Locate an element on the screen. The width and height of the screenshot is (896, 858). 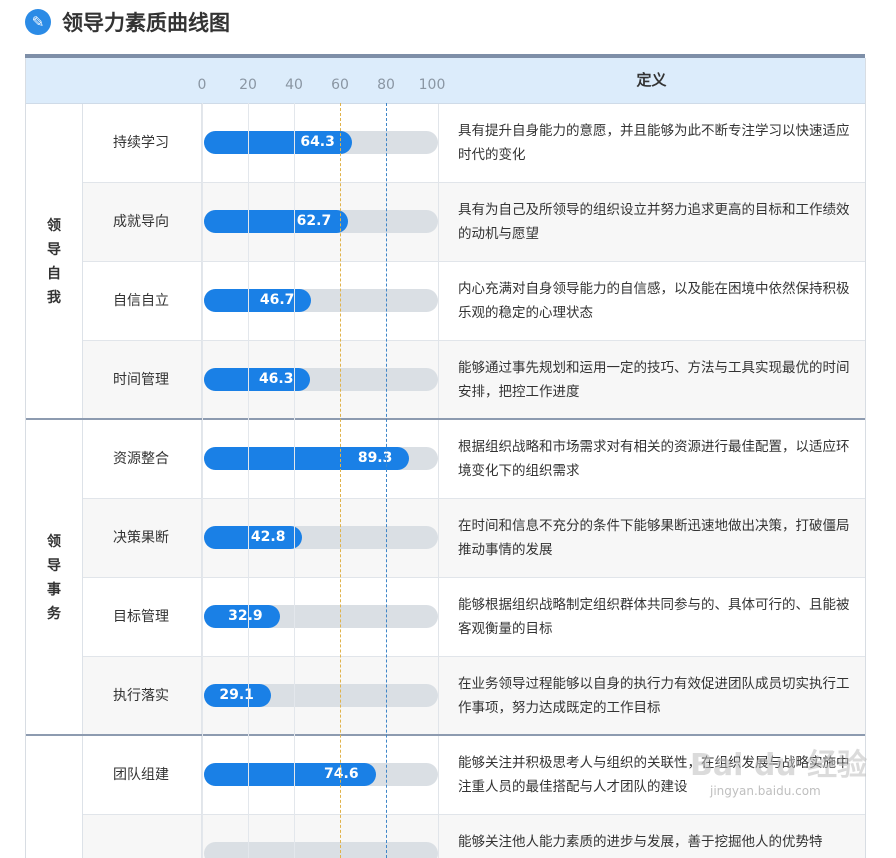
competency-name: 团队组建 is located at coordinates (141, 775).